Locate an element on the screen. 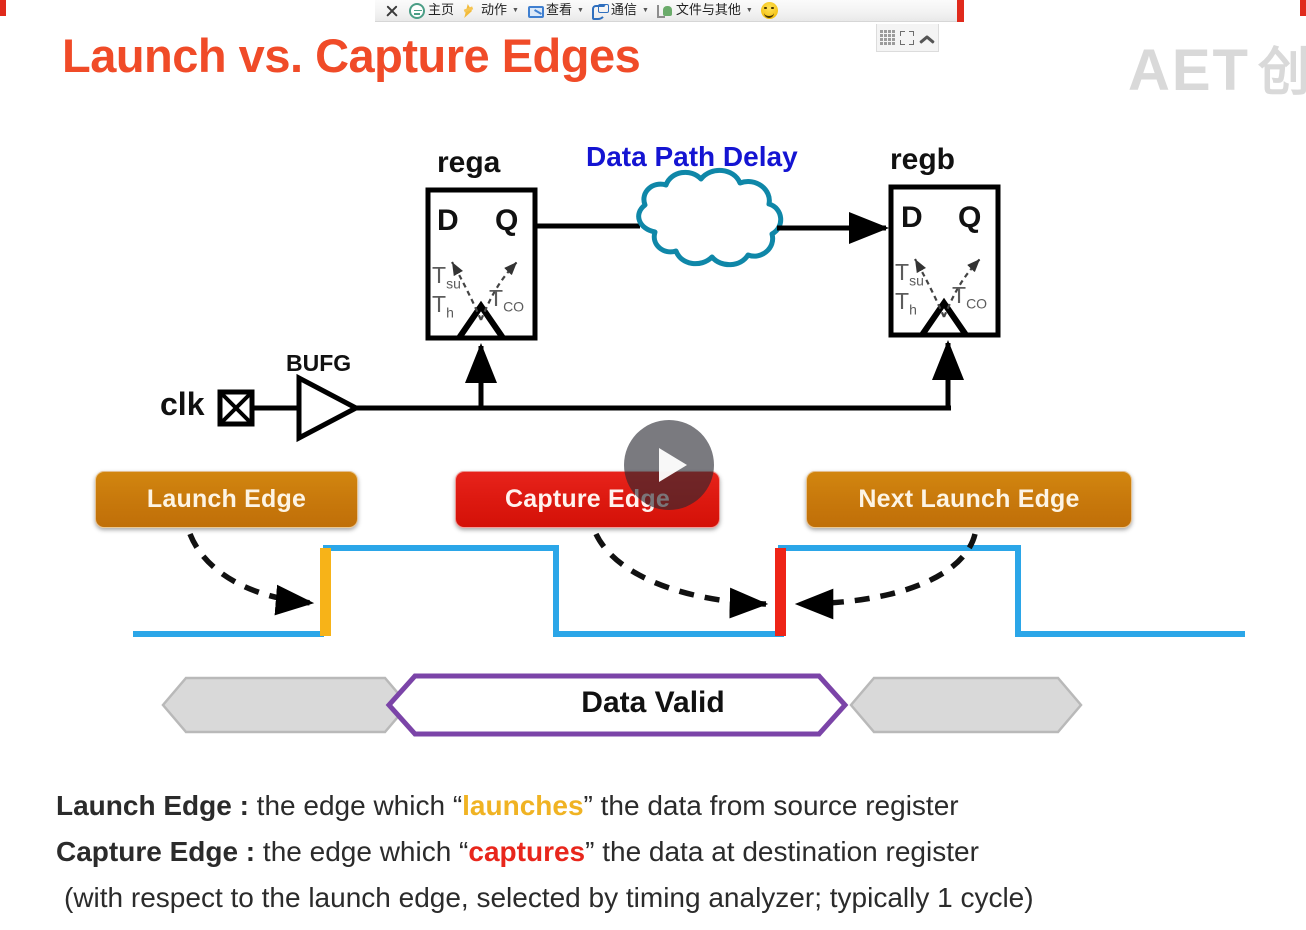 Image resolution: width=1306 pixels, height=930 pixels. chevron-up-icon is located at coordinates (927, 38).